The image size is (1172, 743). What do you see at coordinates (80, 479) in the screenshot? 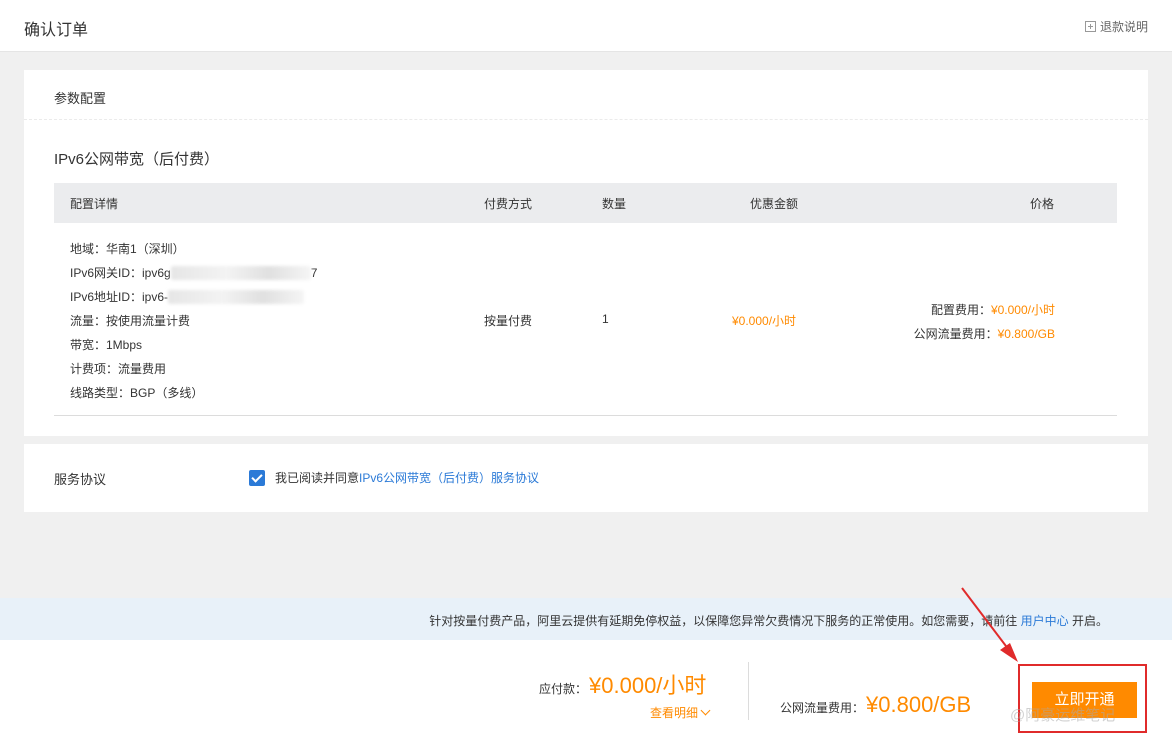
I see `agreement-label: 服务协议` at bounding box center [80, 479].